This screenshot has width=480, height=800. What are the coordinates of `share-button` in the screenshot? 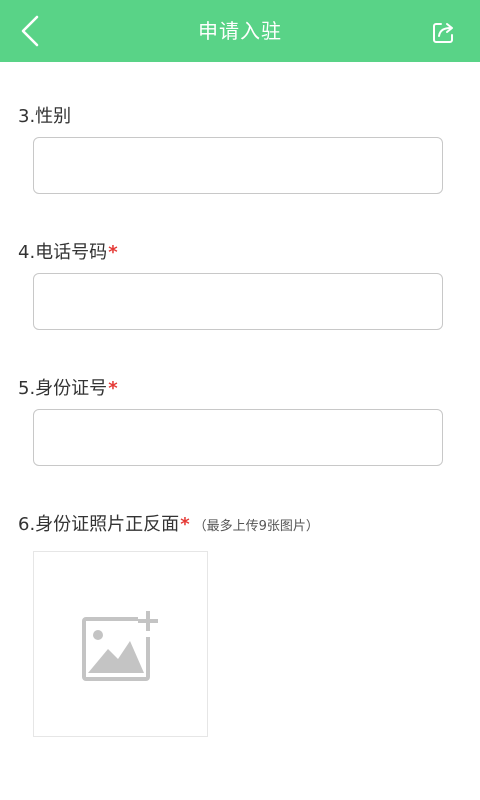 It's located at (444, 32).